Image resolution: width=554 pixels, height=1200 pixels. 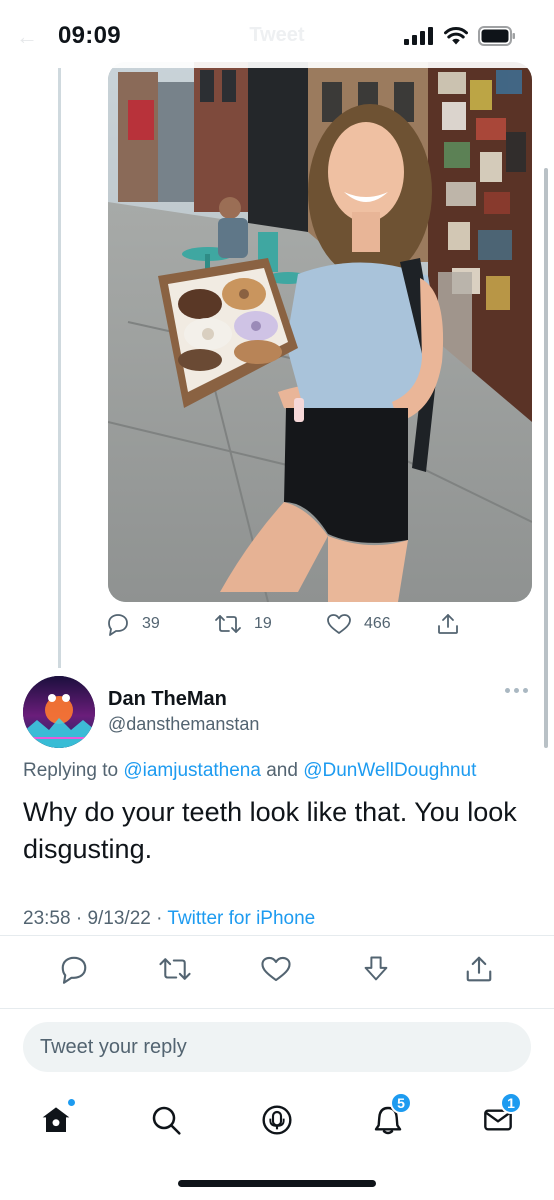 I want to click on cellular-signal-icon, so click(x=418, y=36).